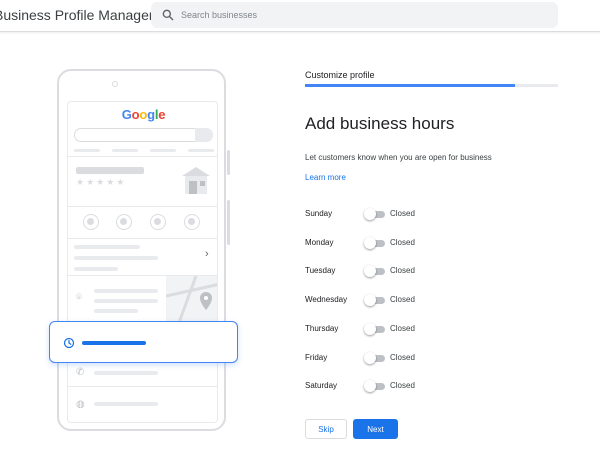  Describe the element at coordinates (124, 222) in the screenshot. I see `directions-icon` at that location.